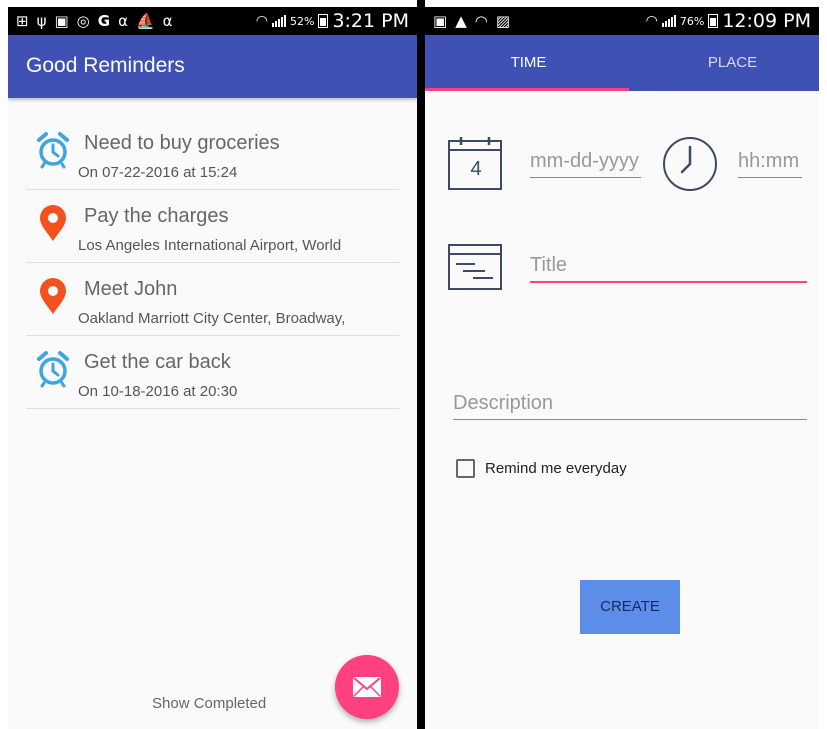 This screenshot has width=827, height=729. I want to click on show-completed-link: Show Completed, so click(209, 703).